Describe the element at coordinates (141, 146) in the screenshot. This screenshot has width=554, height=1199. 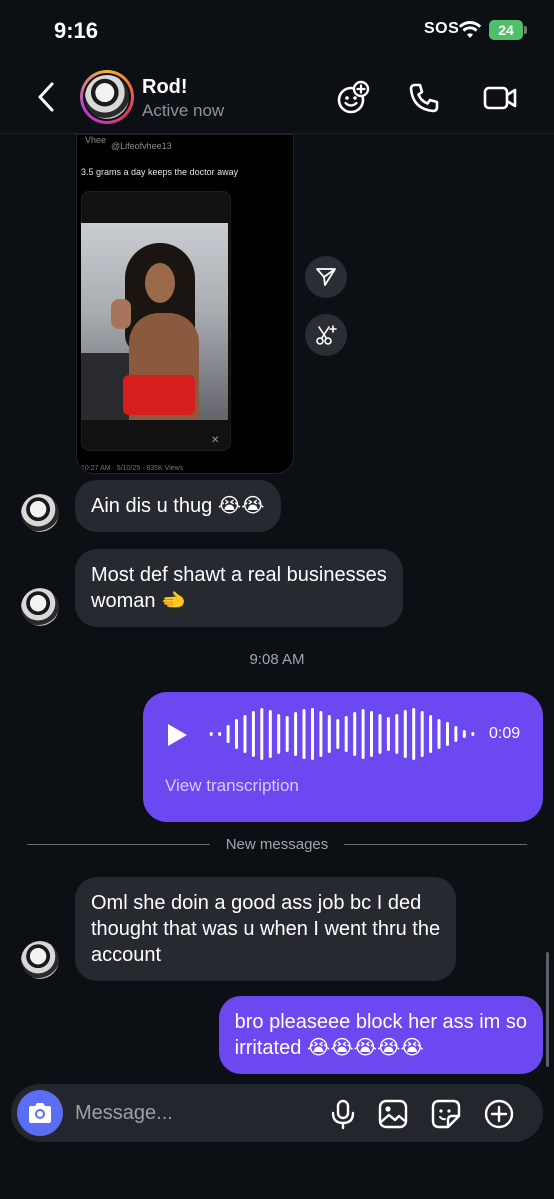
I see `post-handle: @Lifeofvhee13` at that location.